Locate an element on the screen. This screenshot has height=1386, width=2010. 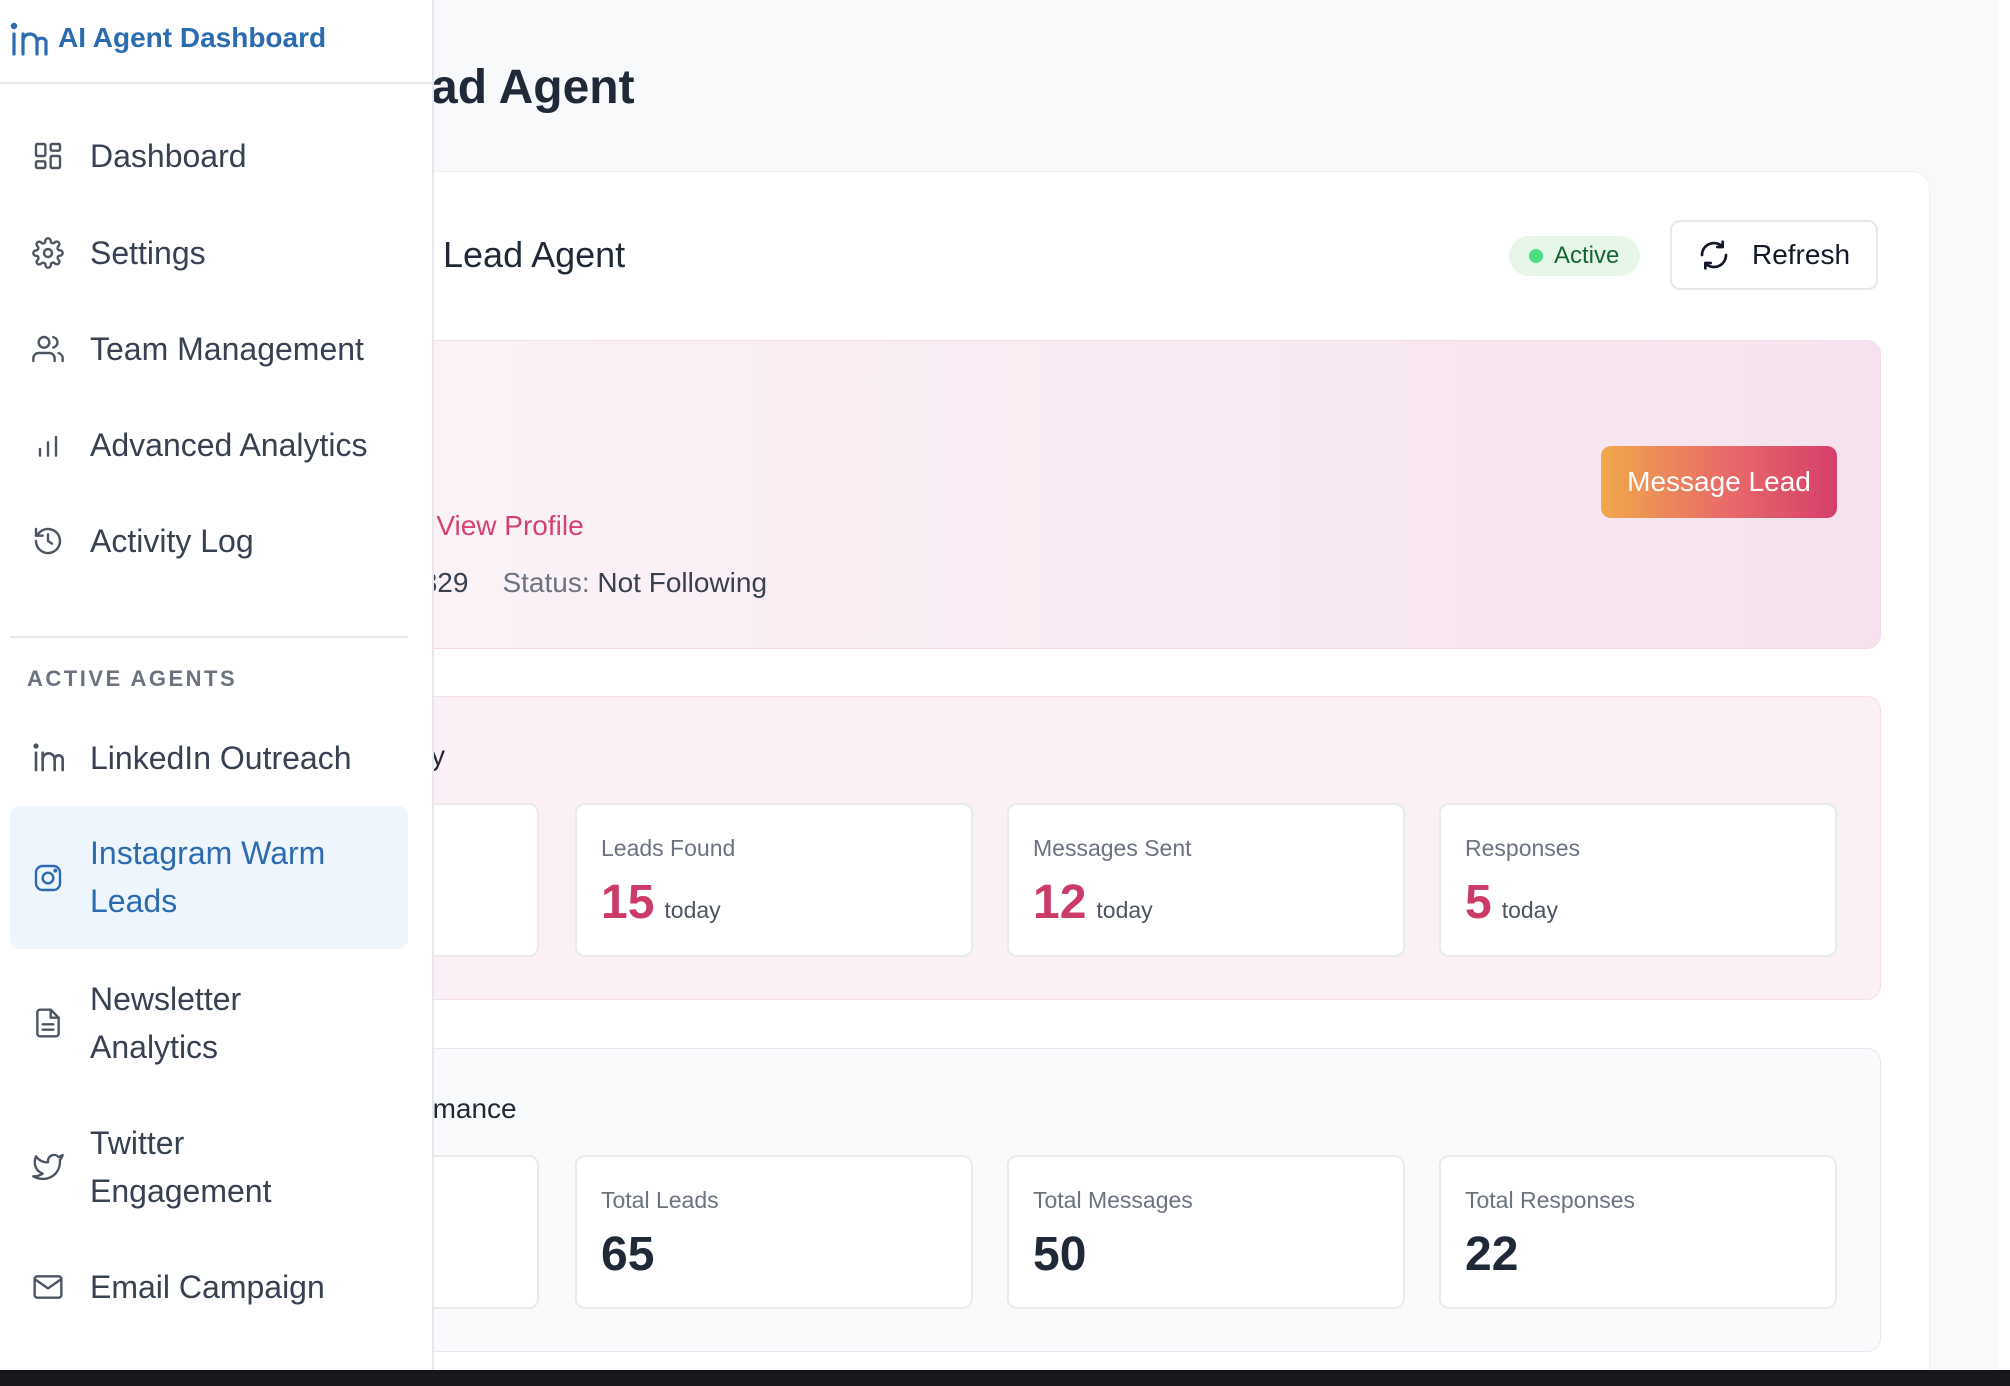
sidebar-item-email-campaign: Email Campaign is located at coordinates (209, 1287).